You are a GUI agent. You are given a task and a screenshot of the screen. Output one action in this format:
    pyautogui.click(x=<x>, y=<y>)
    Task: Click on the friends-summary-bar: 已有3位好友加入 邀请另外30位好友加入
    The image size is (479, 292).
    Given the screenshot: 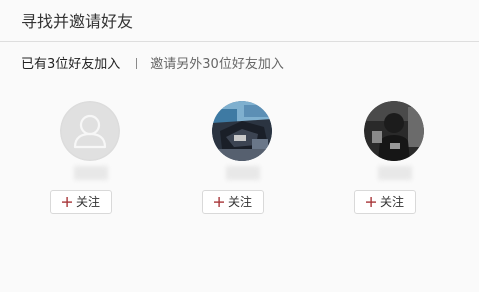 What is the action you would take?
    pyautogui.click(x=152, y=65)
    